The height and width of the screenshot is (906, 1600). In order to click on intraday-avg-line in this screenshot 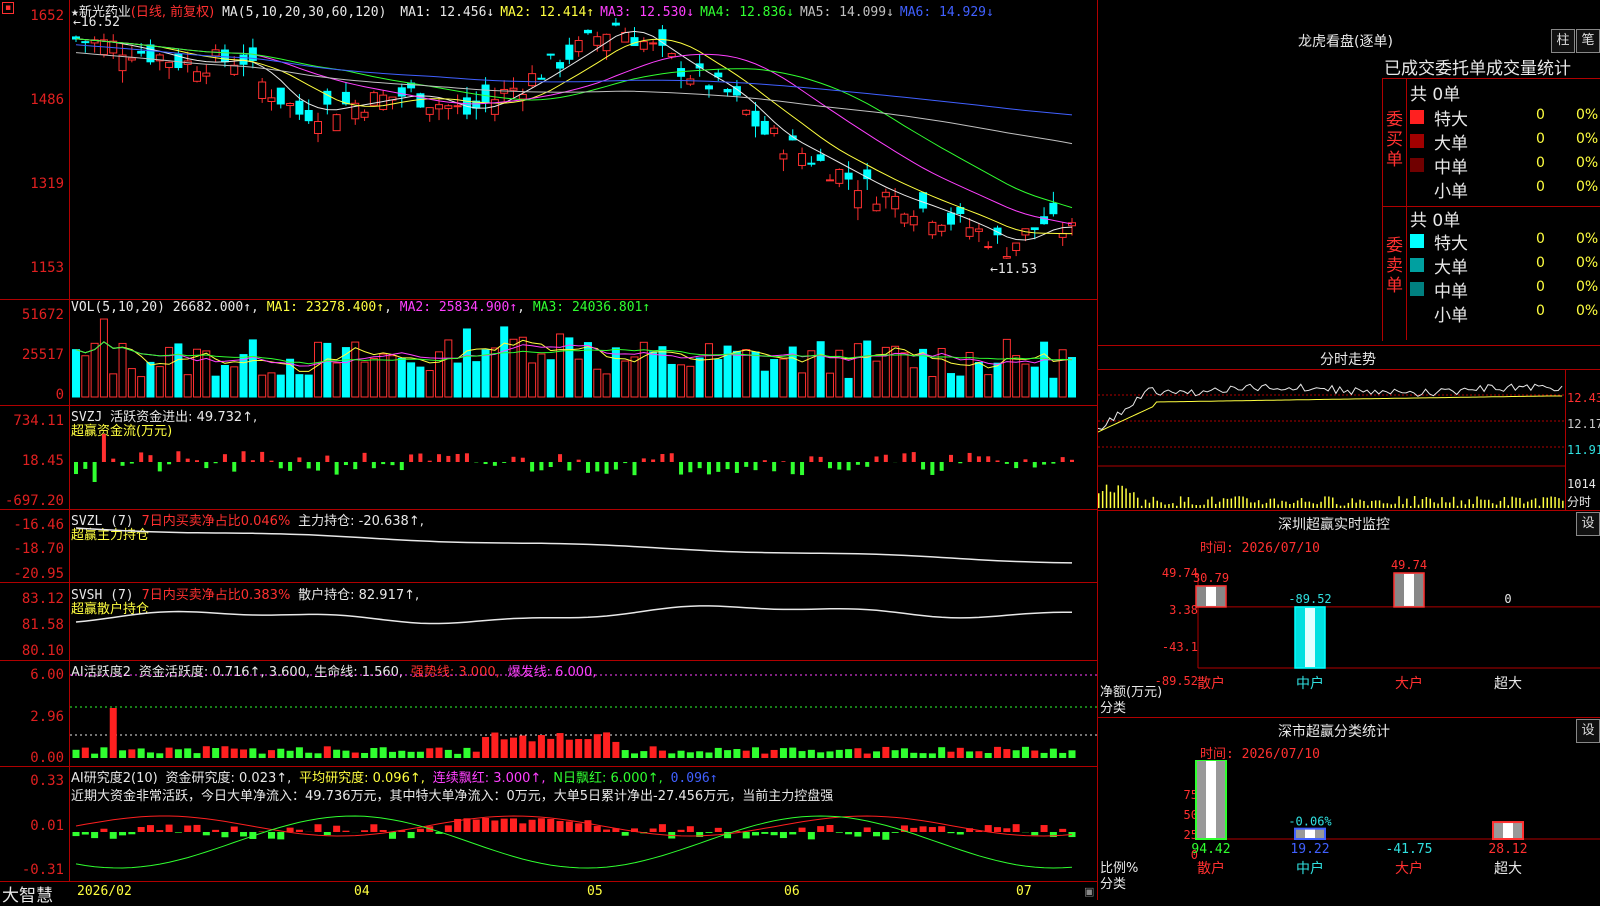, I will do `click(1330, 414)`.